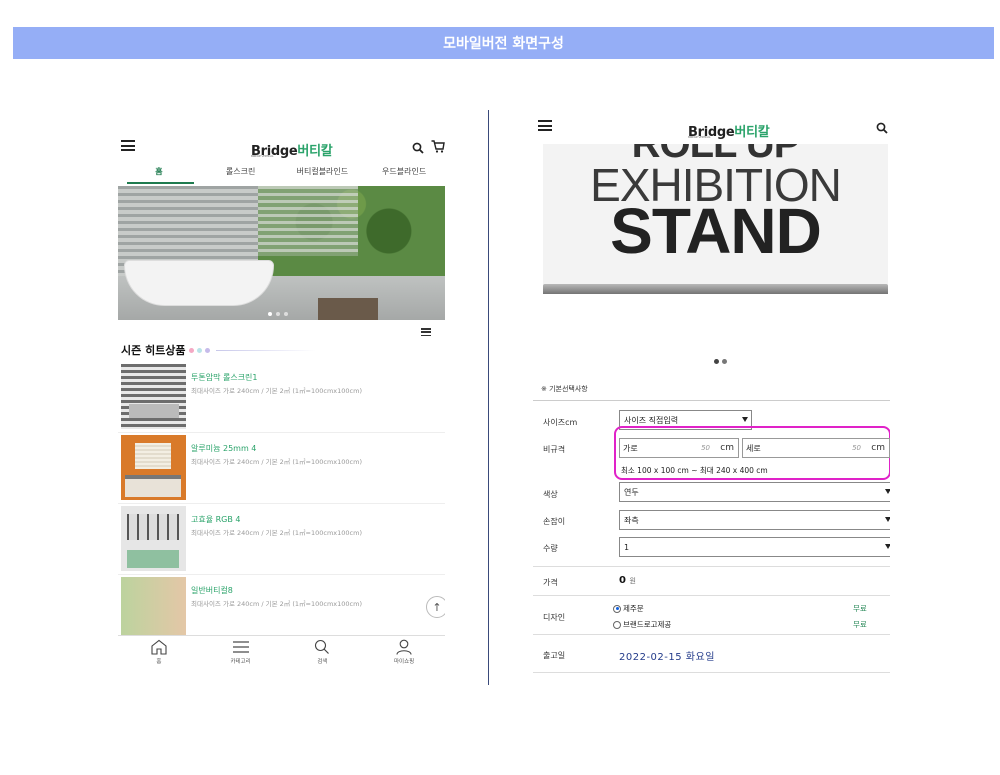 The height and width of the screenshot is (775, 1000). Describe the element at coordinates (224, 377) in the screenshot. I see `product-name: 투톤암막 롤스크린1` at that location.